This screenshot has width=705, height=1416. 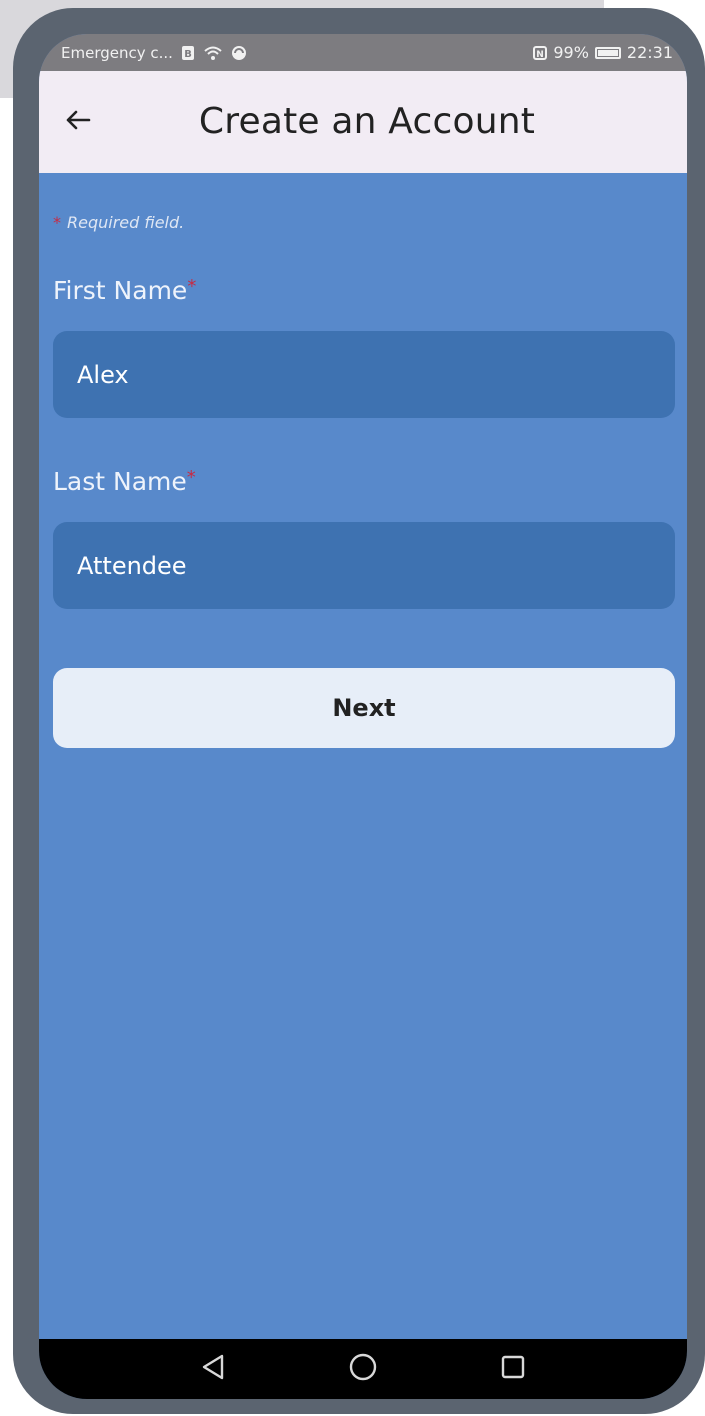 I want to click on first-name-label-text: First Name, so click(x=120, y=290).